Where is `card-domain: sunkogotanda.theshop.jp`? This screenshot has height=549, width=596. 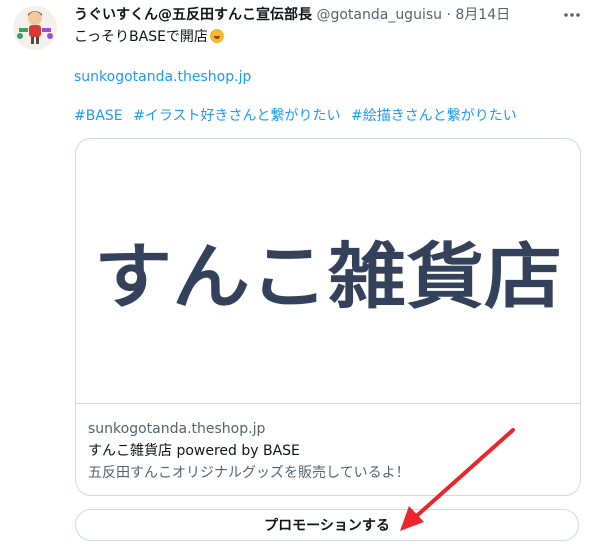 card-domain: sunkogotanda.theshop.jp is located at coordinates (177, 429).